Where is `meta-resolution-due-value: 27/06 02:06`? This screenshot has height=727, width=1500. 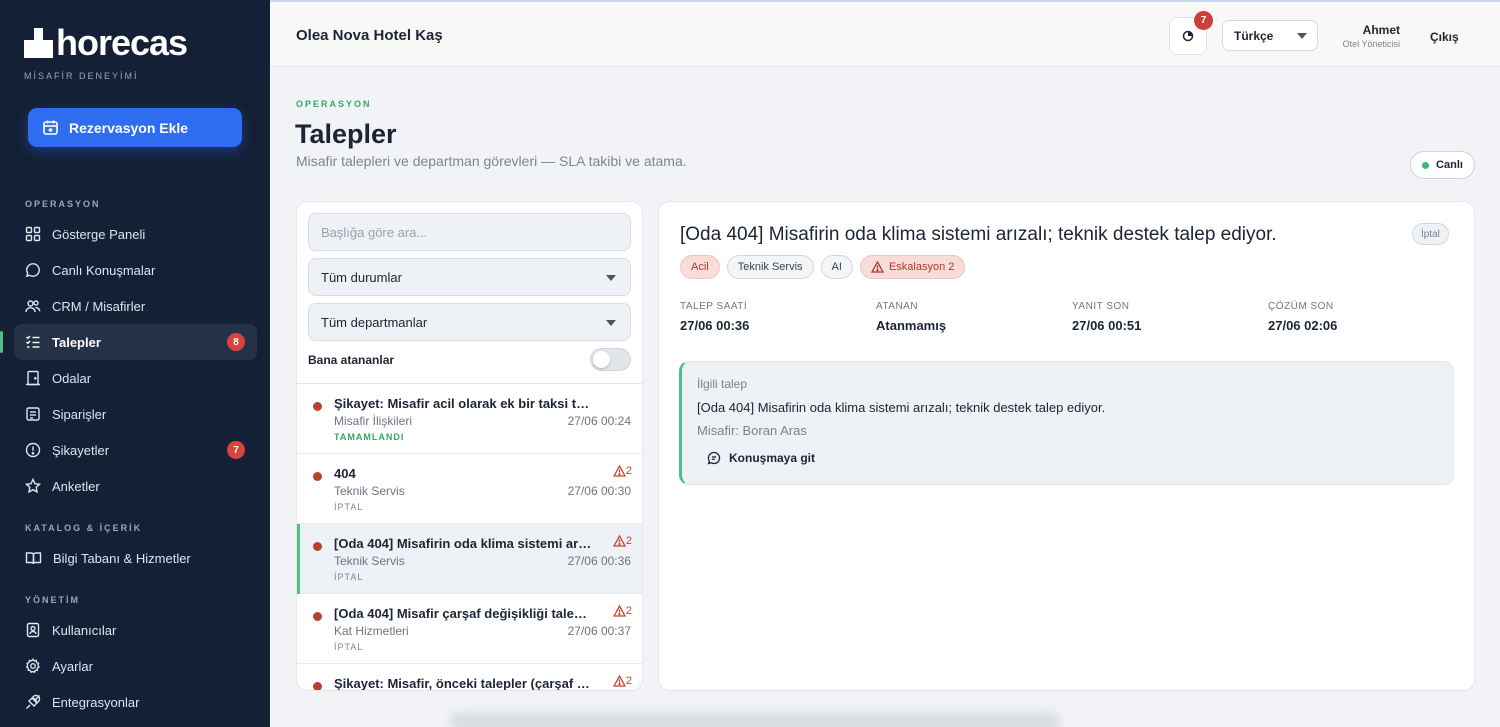 meta-resolution-due-value: 27/06 02:06 is located at coordinates (1303, 325).